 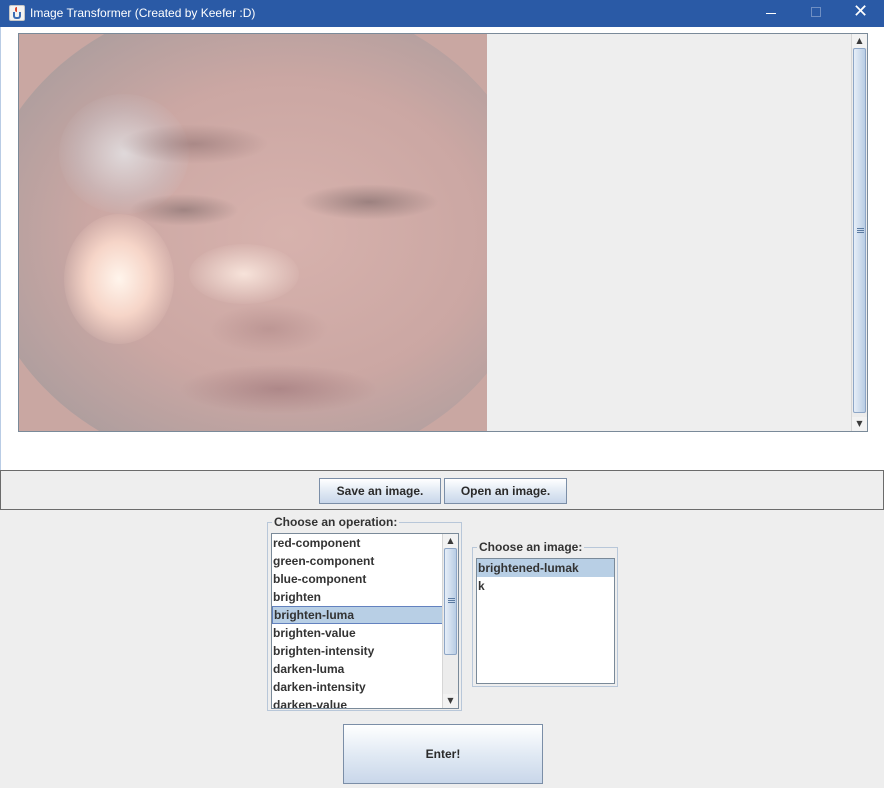 I want to click on operation-item: green-component, so click(x=358, y=561).